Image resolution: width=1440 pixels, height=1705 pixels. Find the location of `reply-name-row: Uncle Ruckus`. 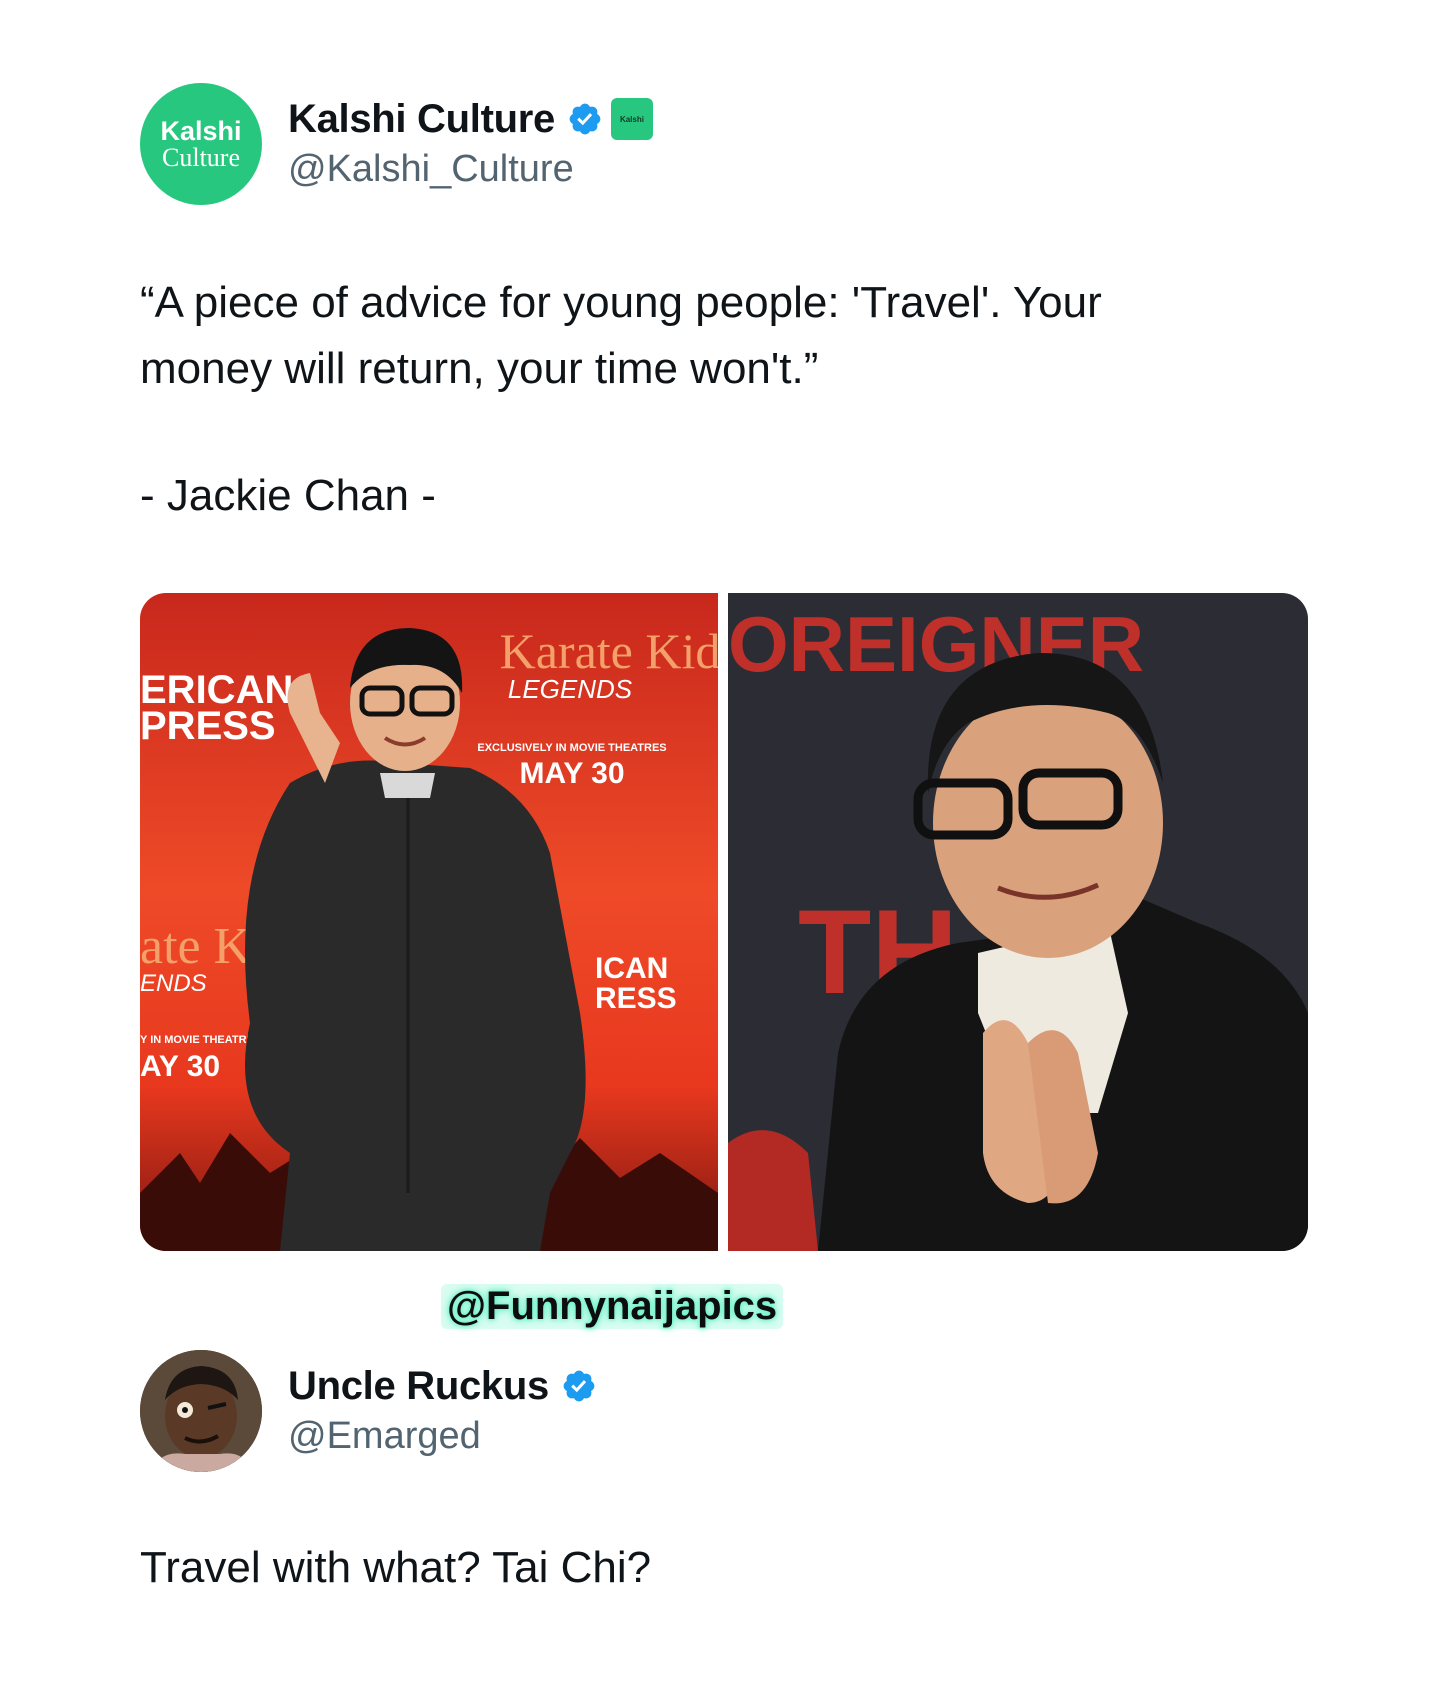

reply-name-row: Uncle Ruckus is located at coordinates (442, 1386).